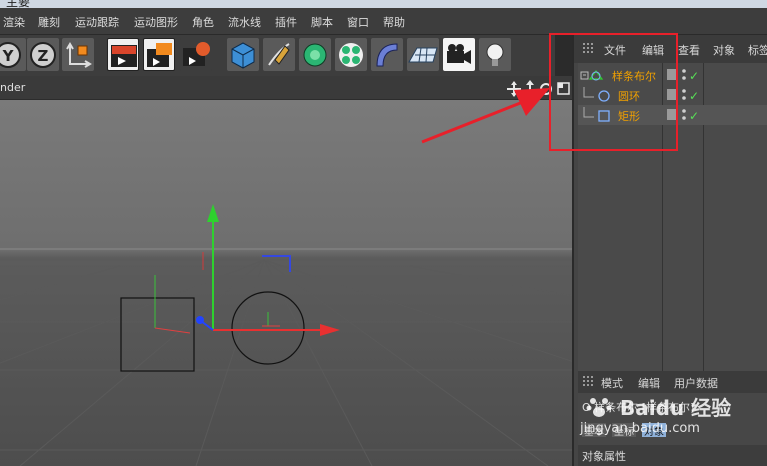 This screenshot has height=466, width=767. I want to click on mograph-cloner-icon, so click(351, 54).